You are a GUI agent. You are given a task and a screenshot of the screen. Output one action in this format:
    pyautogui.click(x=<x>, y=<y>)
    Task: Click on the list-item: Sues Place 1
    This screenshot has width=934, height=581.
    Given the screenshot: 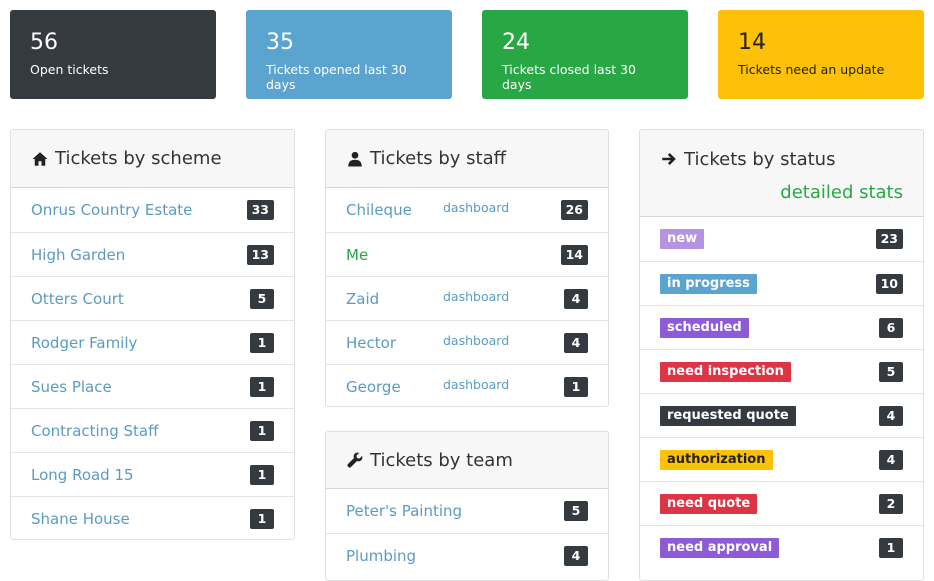 What is the action you would take?
    pyautogui.click(x=152, y=386)
    